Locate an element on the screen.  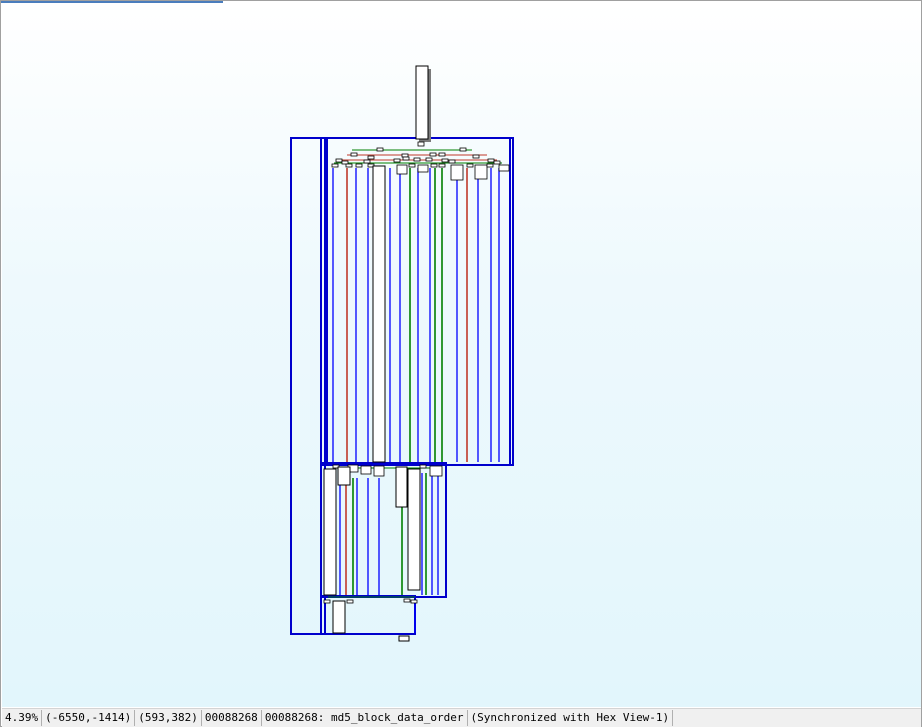
tall-block-e is located at coordinates (344, 476).